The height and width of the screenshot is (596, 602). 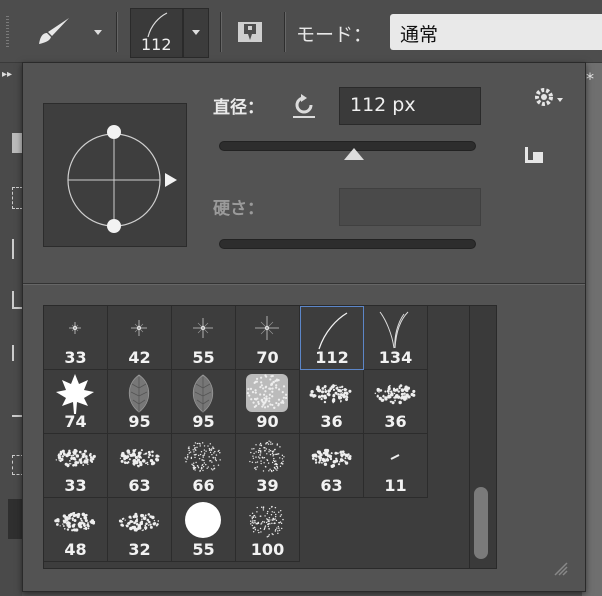 I want to click on brush-preset-cell: 74, so click(x=76, y=402).